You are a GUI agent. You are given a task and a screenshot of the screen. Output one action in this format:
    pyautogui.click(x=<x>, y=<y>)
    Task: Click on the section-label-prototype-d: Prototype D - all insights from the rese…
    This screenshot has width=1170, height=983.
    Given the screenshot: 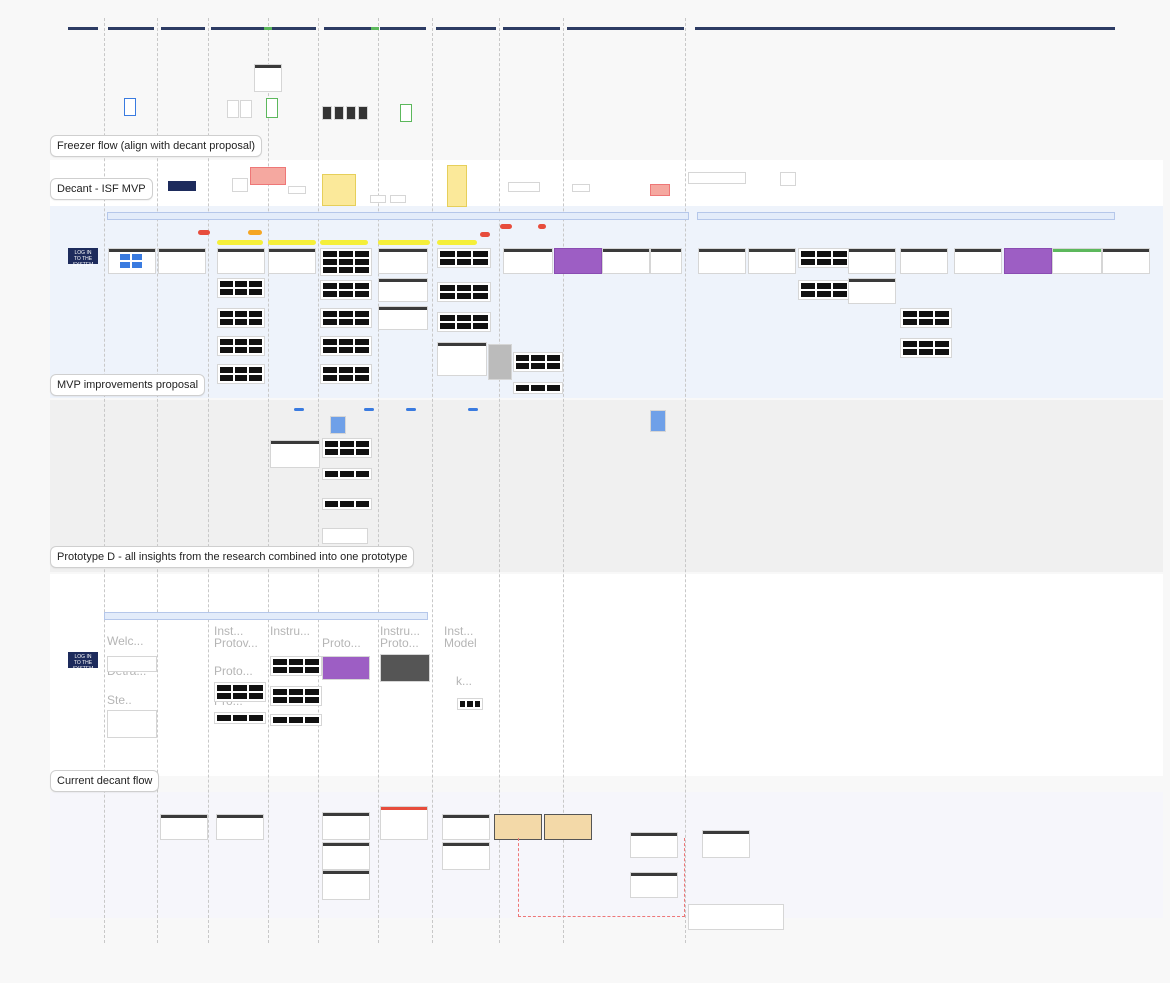 What is the action you would take?
    pyautogui.click(x=232, y=557)
    